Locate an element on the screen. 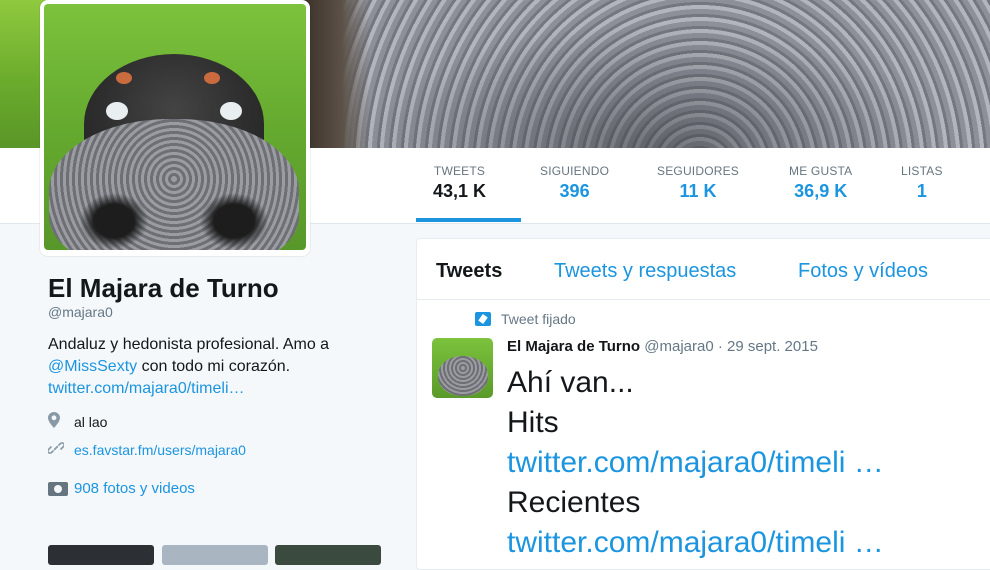  tab-tweets-replies: Tweets y respuestas is located at coordinates (645, 271).